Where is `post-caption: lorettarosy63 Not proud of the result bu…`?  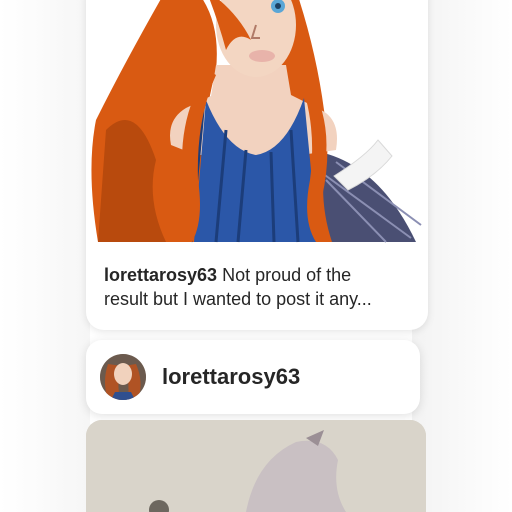
post-caption: lorettarosy63 Not proud of the result bu… is located at coordinates (259, 287).